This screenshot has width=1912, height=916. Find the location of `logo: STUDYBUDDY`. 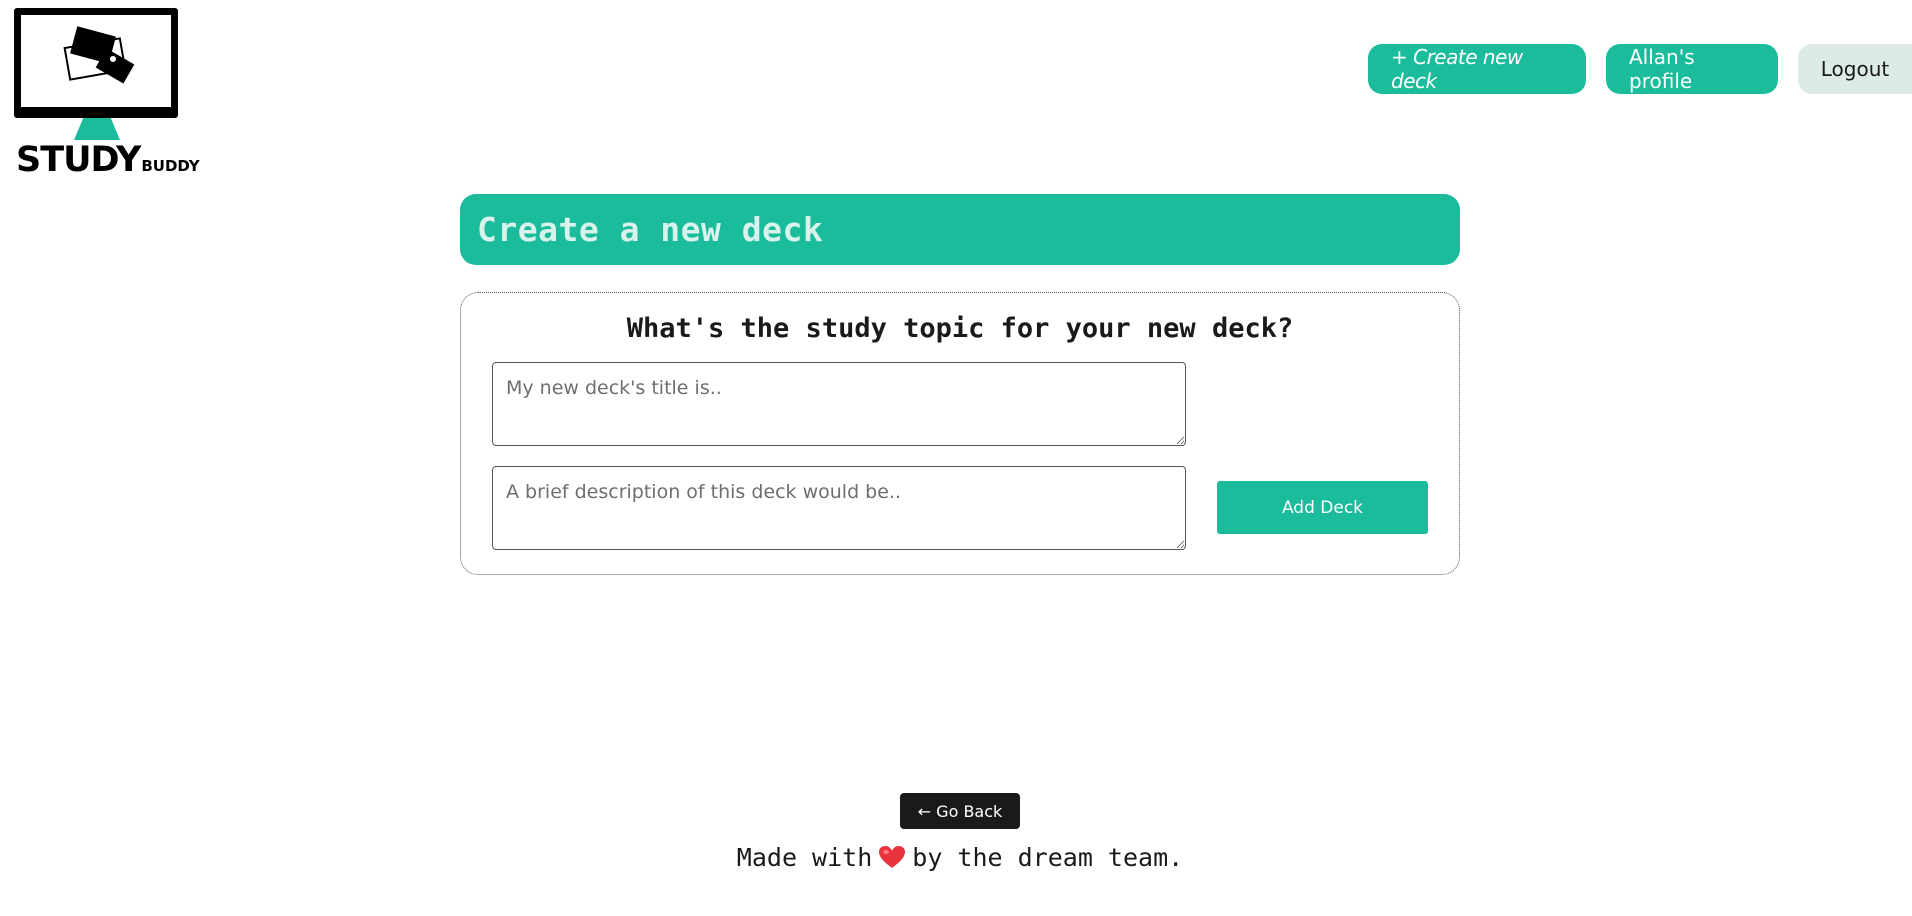

logo: STUDYBUDDY is located at coordinates (107, 94).